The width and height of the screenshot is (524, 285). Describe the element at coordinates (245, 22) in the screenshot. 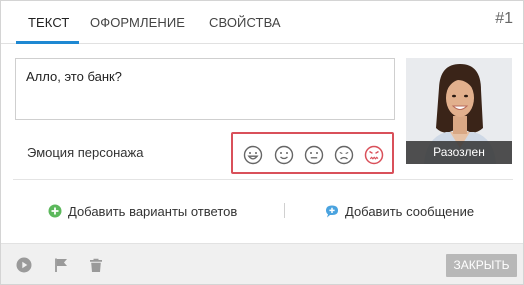

I see `tab-properties: СВОЙСТВА` at that location.